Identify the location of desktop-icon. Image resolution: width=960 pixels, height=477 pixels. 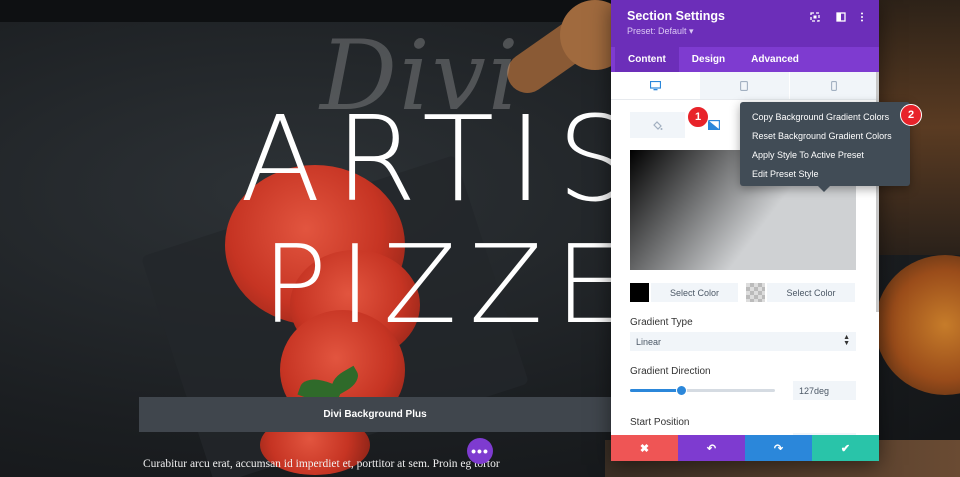
(655, 85).